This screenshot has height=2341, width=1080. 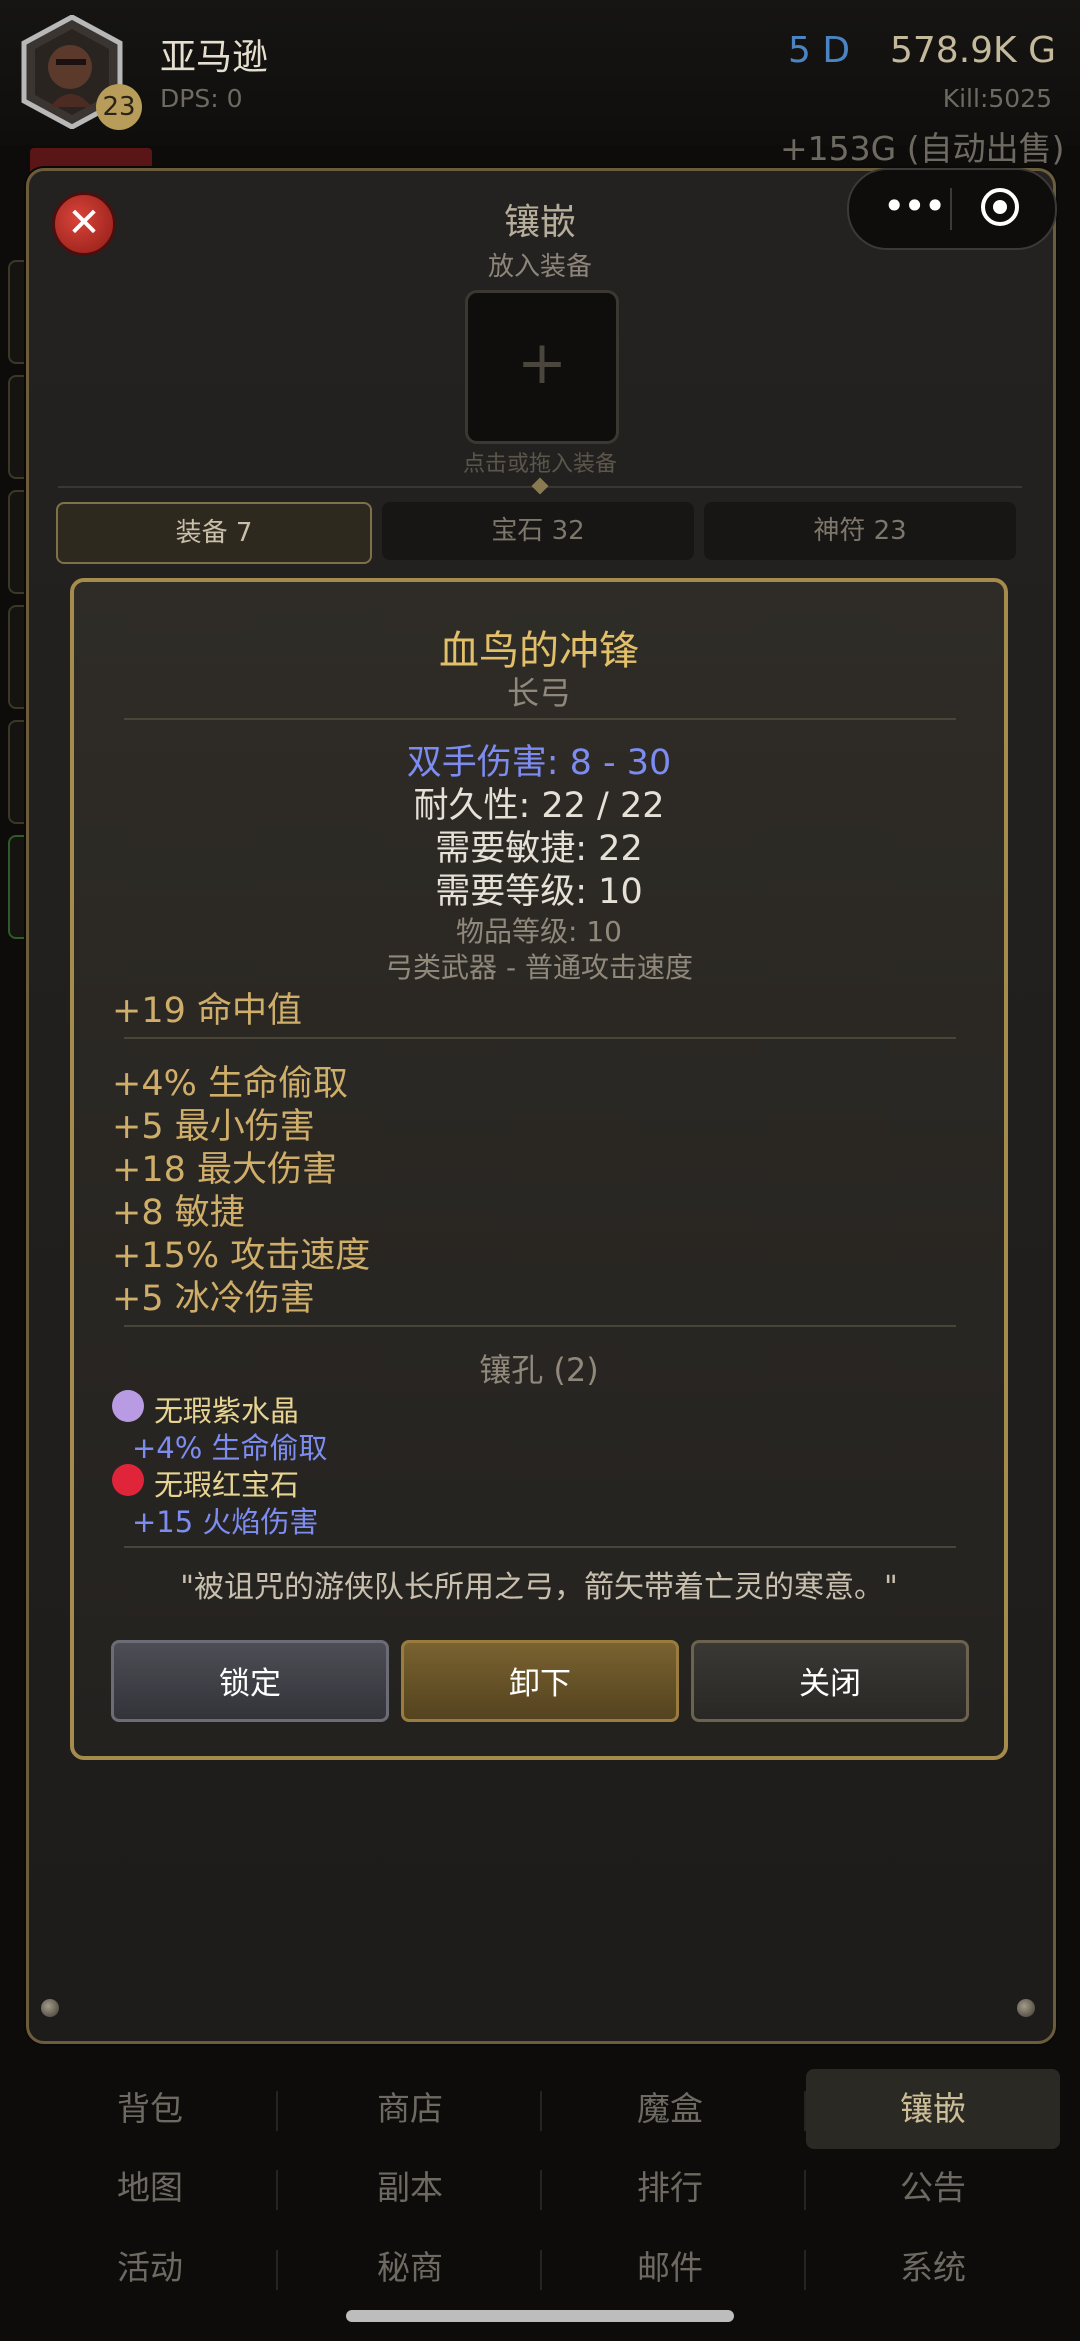 What do you see at coordinates (214, 57) in the screenshot?
I see `player-name: 亚马逊` at bounding box center [214, 57].